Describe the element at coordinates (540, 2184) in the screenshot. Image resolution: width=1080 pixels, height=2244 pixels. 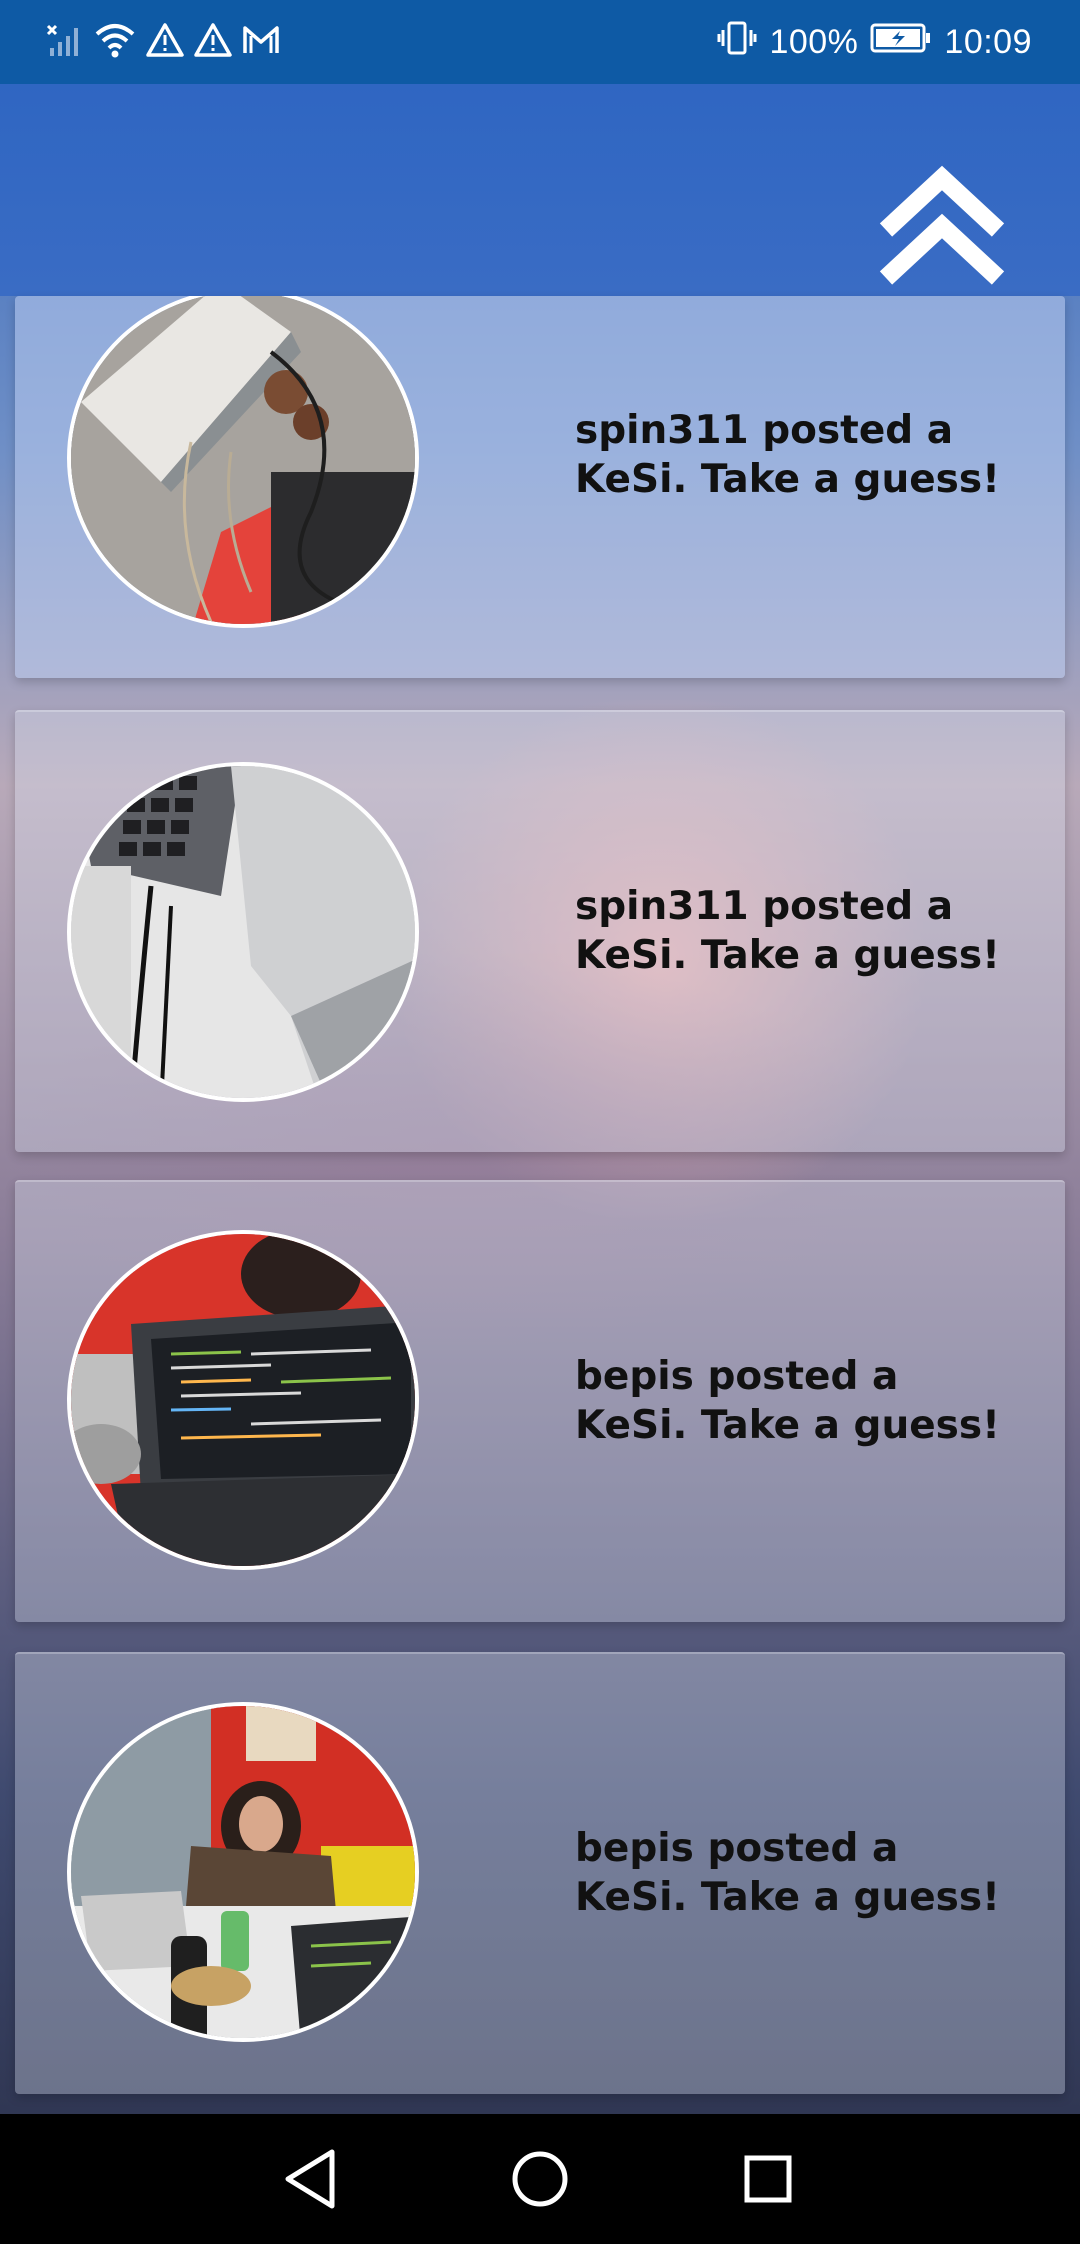
I see `home-icon` at that location.